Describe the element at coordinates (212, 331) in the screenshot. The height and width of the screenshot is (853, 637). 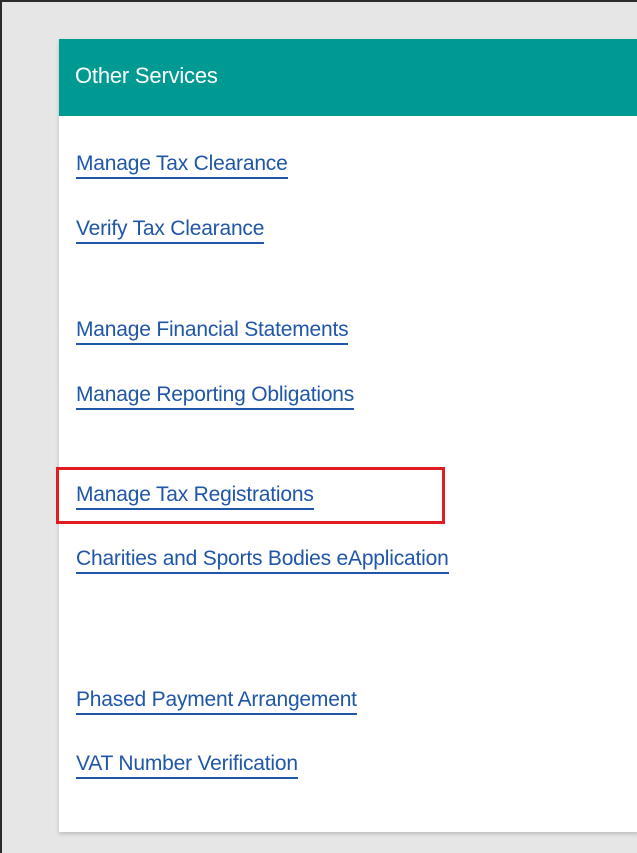
I see `manage-financial-statements-link: Manage Financial Statements` at that location.